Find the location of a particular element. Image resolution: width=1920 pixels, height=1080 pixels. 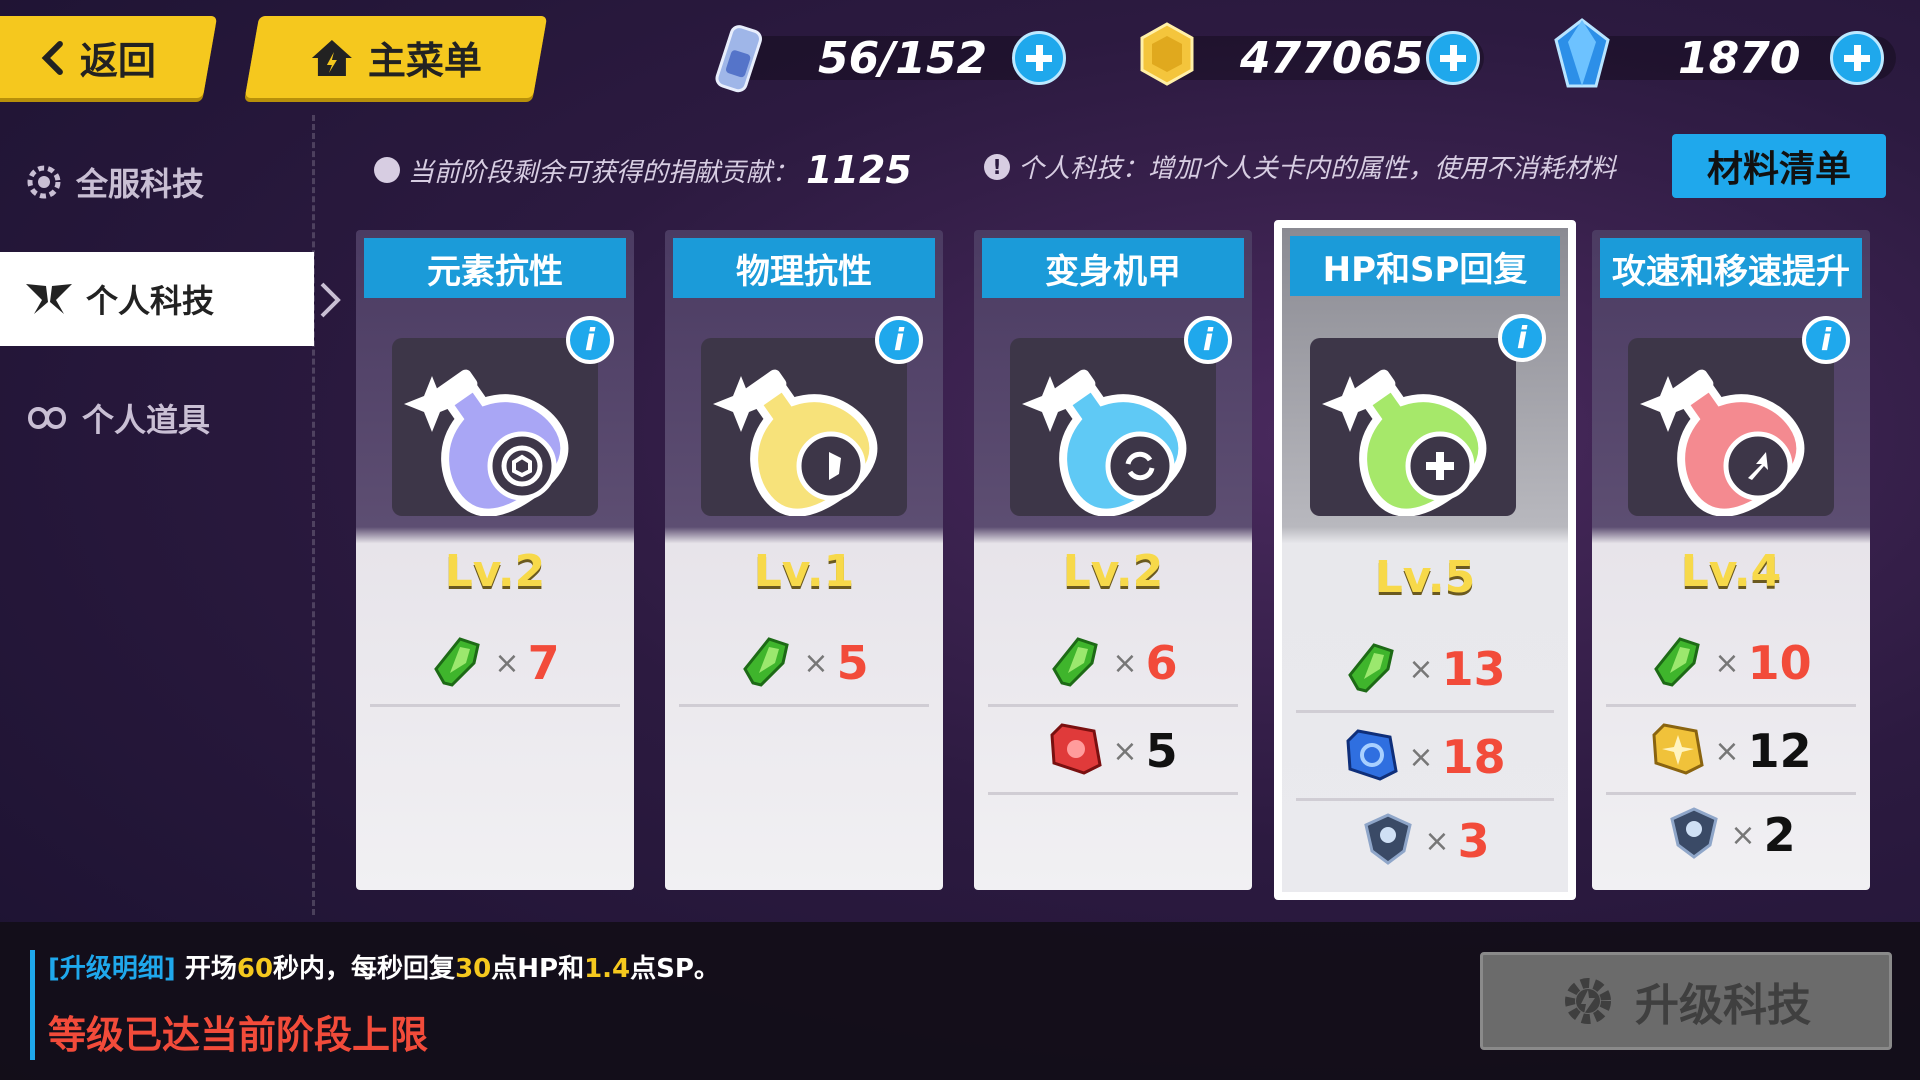

tech-card-title: HP和SP回复 is located at coordinates (1425, 266).